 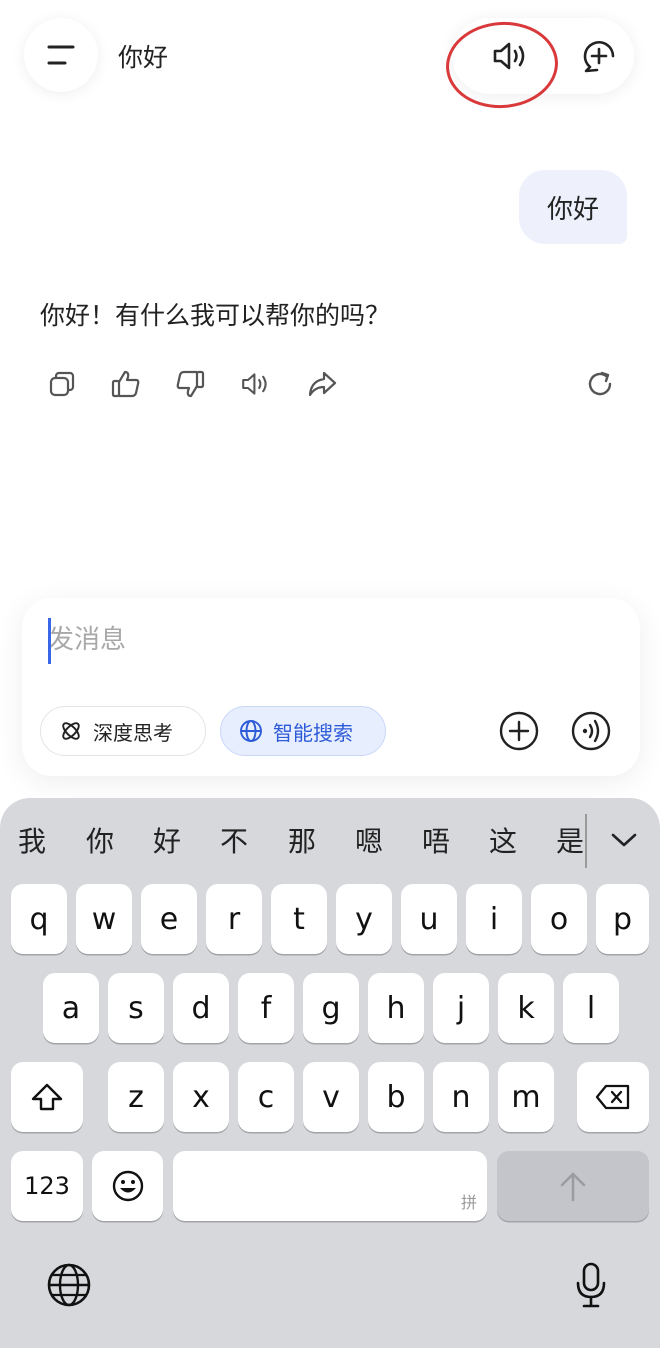 I want to click on microphone-icon, so click(x=591, y=1285).